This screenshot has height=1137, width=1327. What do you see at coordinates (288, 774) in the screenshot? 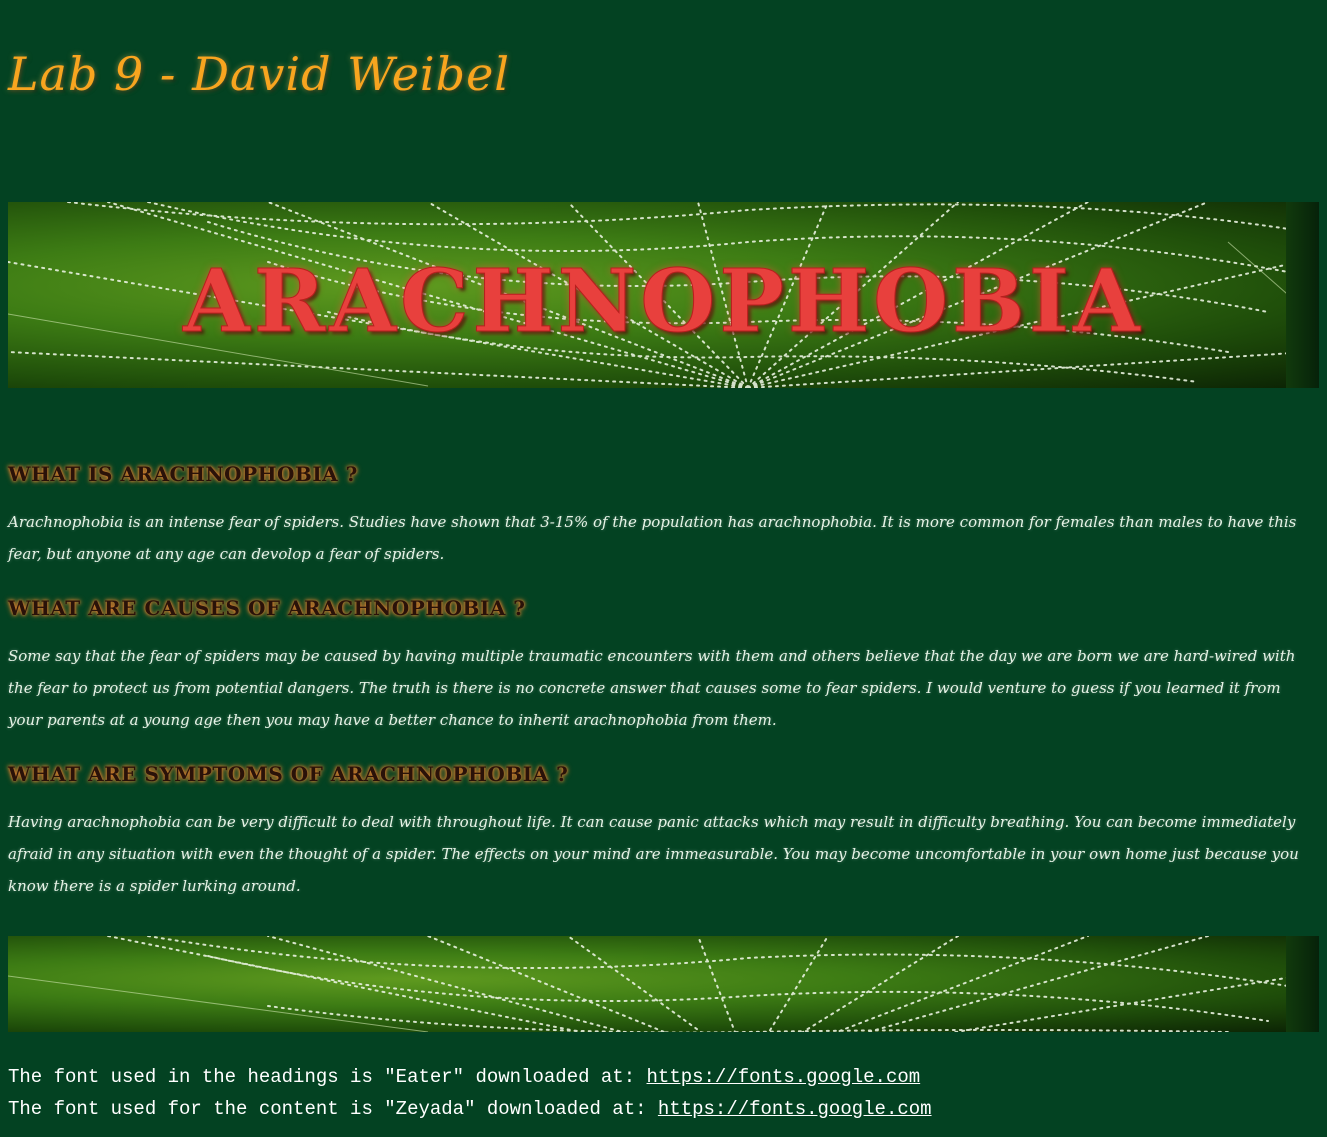
I see `section-heading-symptoms: WHAT ARE SYMPTOMS OF ARACHNOPHOBIA ?` at bounding box center [288, 774].